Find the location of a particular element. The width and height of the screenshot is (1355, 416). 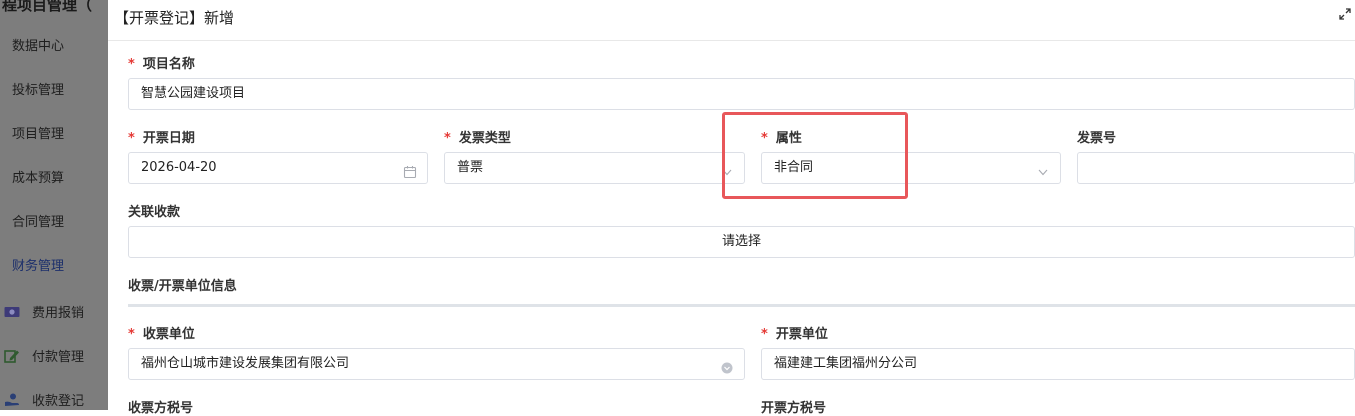

sidebar-item-finance: 财务管理 is located at coordinates (38, 264).